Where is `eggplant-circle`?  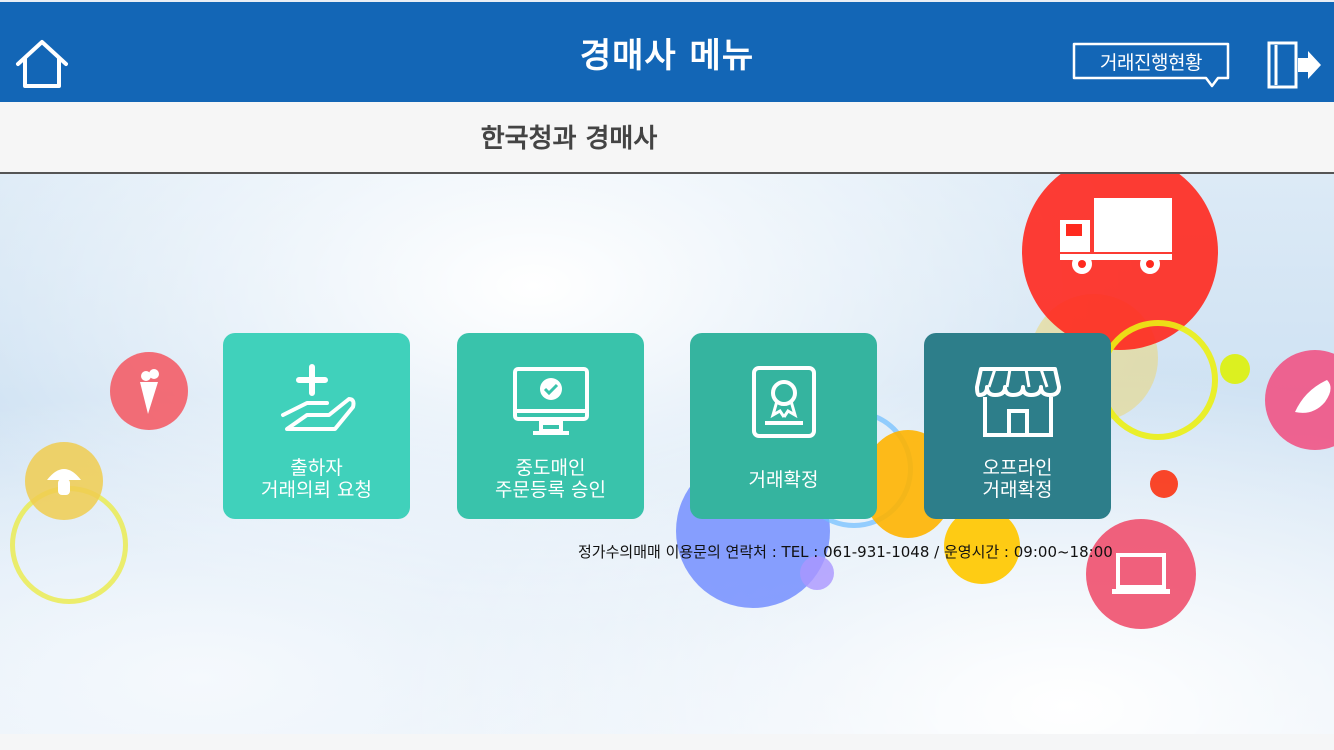 eggplant-circle is located at coordinates (1299, 400).